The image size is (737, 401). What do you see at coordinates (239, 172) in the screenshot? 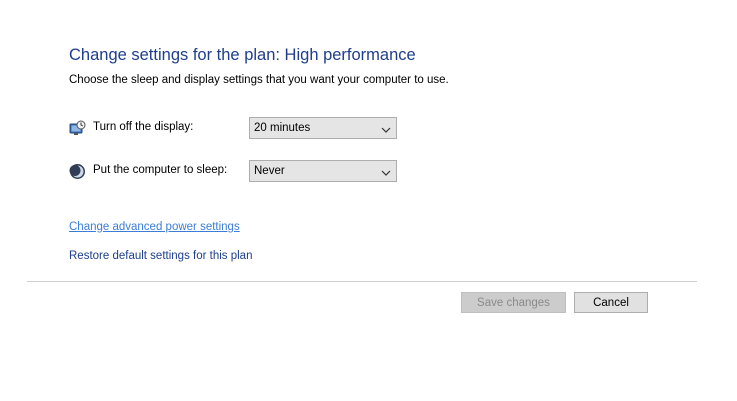
I see `sleep-setting-row: Put the computer to sleep: Never` at bounding box center [239, 172].